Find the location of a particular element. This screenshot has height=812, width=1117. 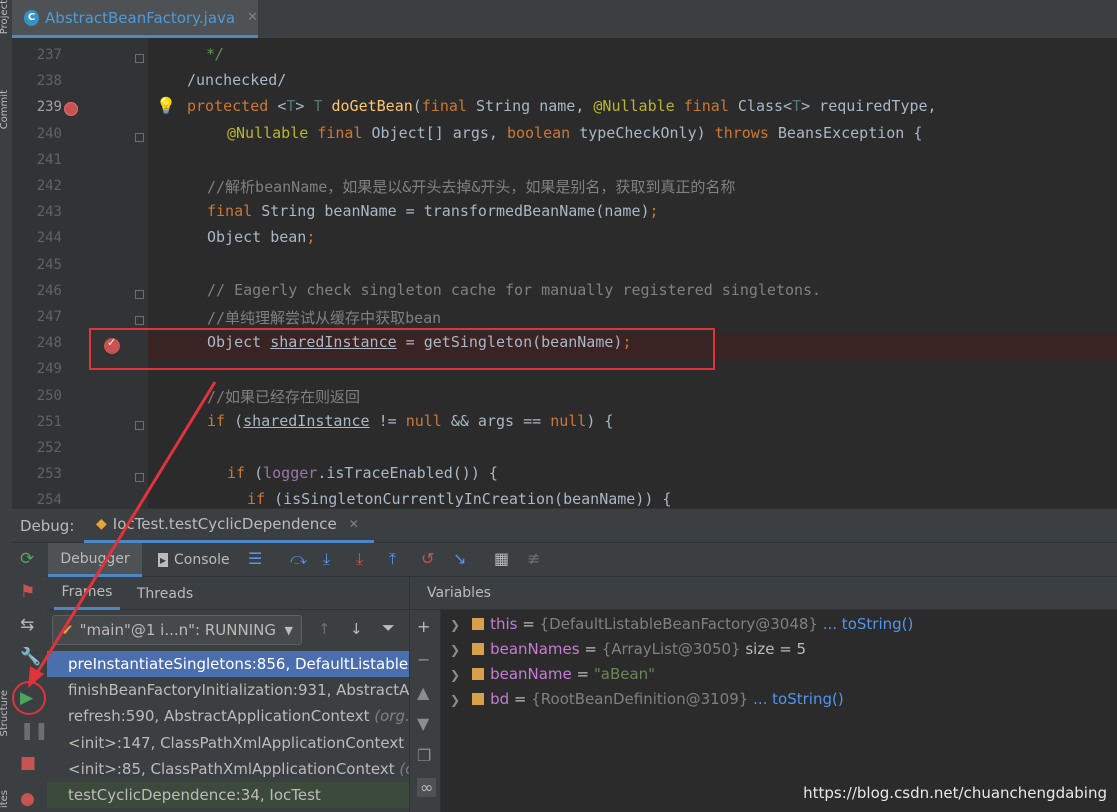

force-step-into-icon: ⤓ is located at coordinates (359, 559).